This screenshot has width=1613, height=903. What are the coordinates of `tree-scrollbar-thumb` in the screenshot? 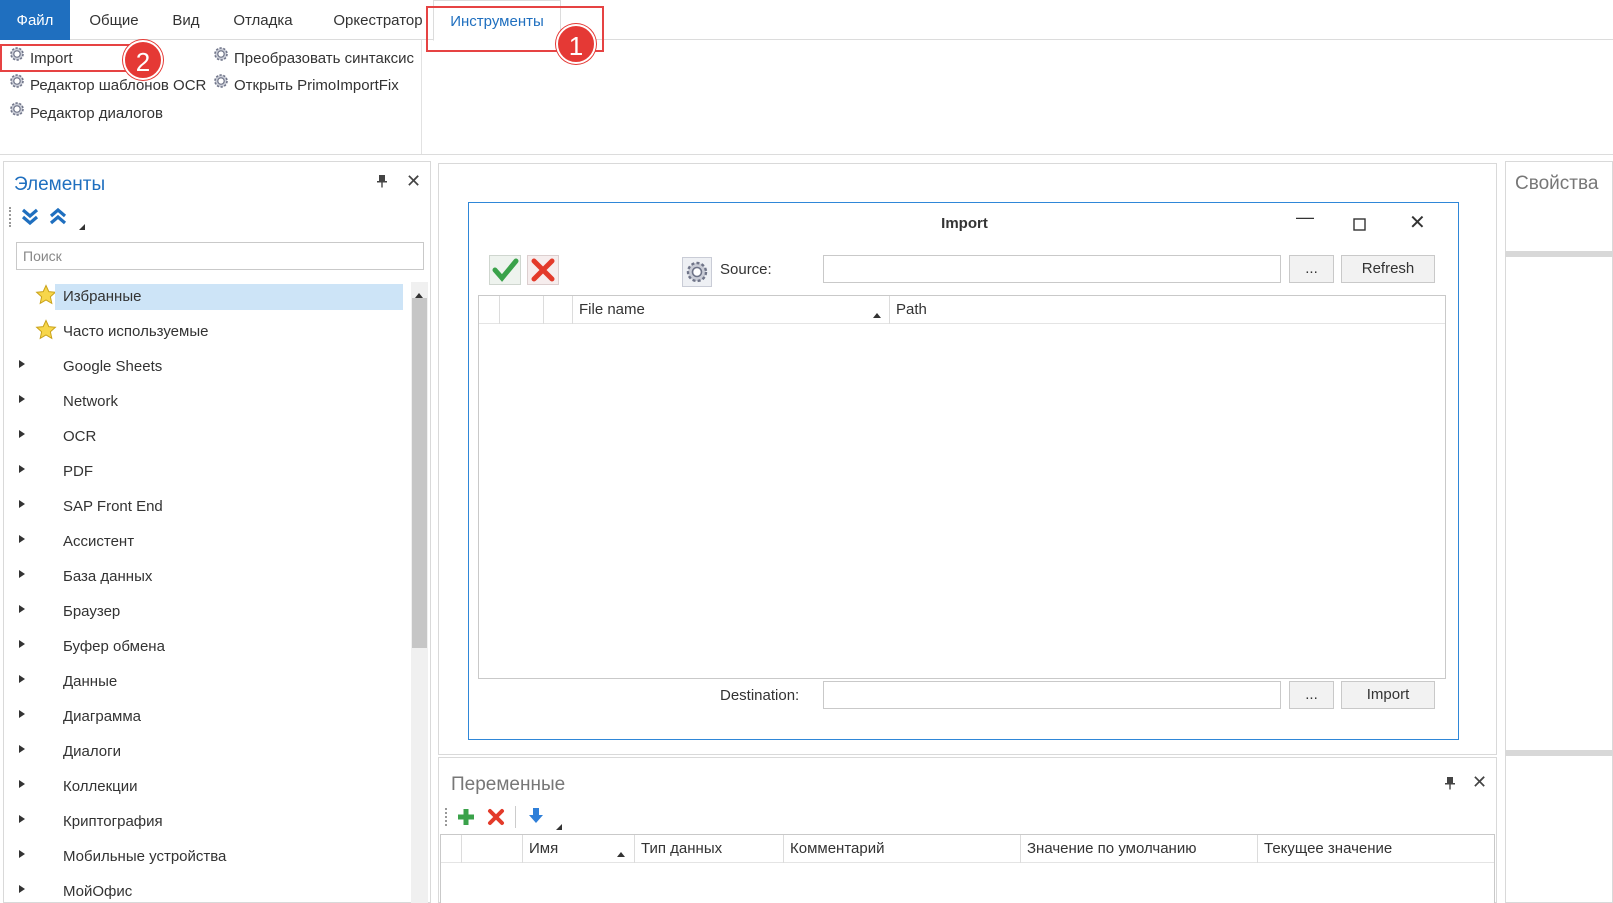 It's located at (419, 473).